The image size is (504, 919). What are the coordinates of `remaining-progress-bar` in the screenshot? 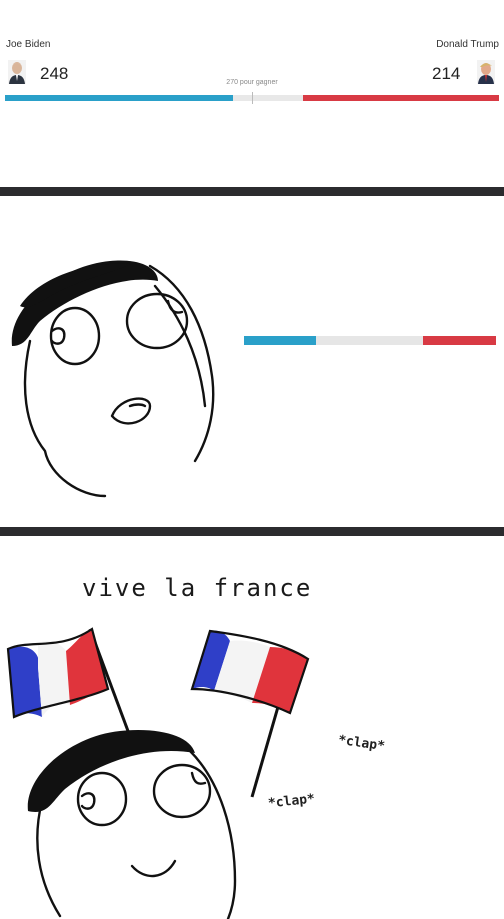 It's located at (268, 98).